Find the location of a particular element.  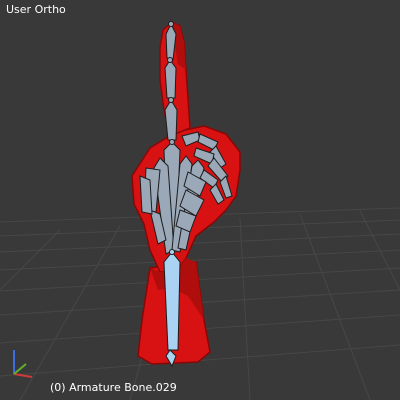

view-name-label: User Ortho is located at coordinates (36, 9).